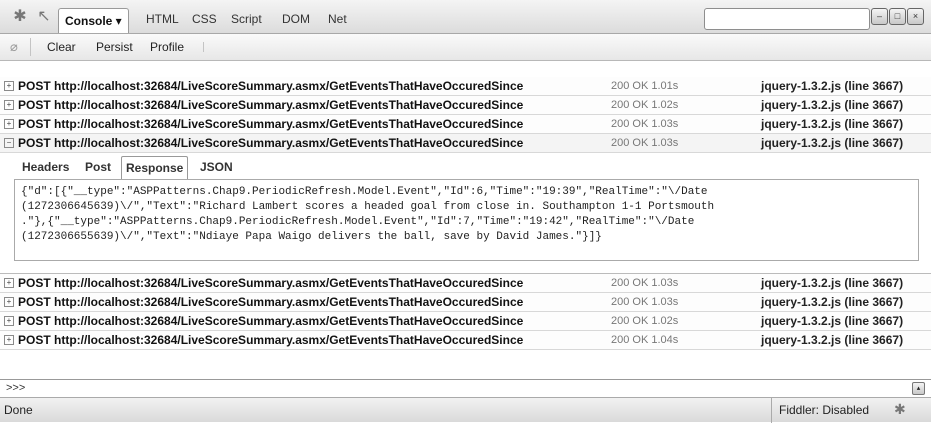  What do you see at coordinates (114, 47) in the screenshot?
I see `persist-button: Persist` at bounding box center [114, 47].